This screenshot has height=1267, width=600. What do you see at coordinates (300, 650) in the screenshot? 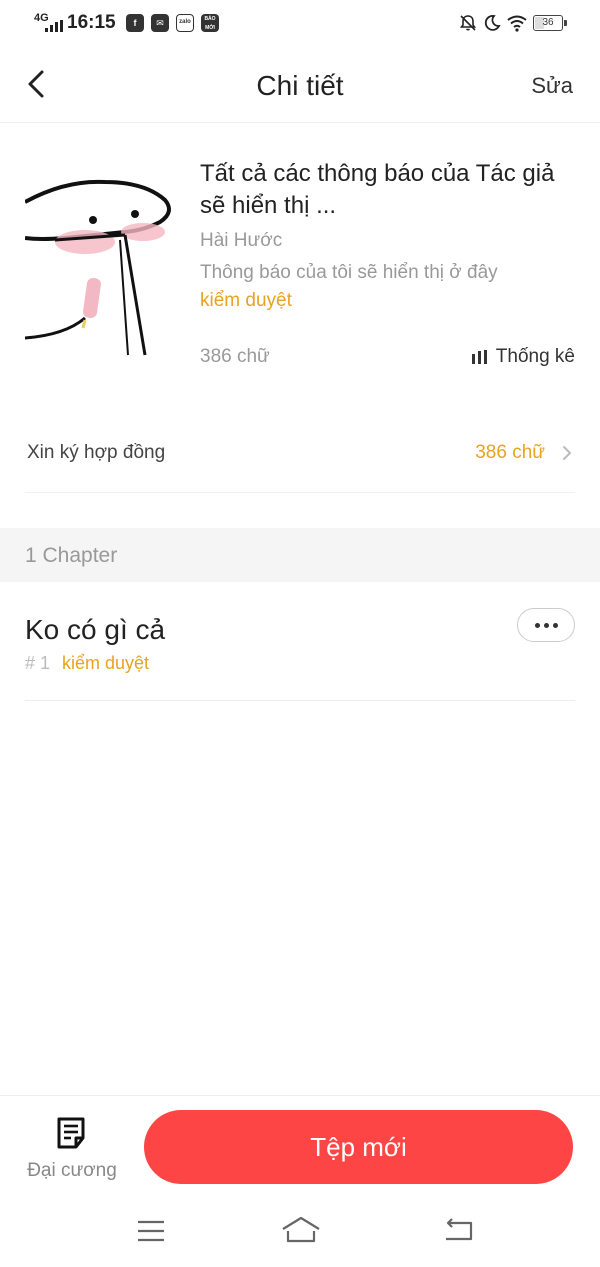
I see `list-item: Ko có gì cả # 1 kiểm duyệt` at bounding box center [300, 650].